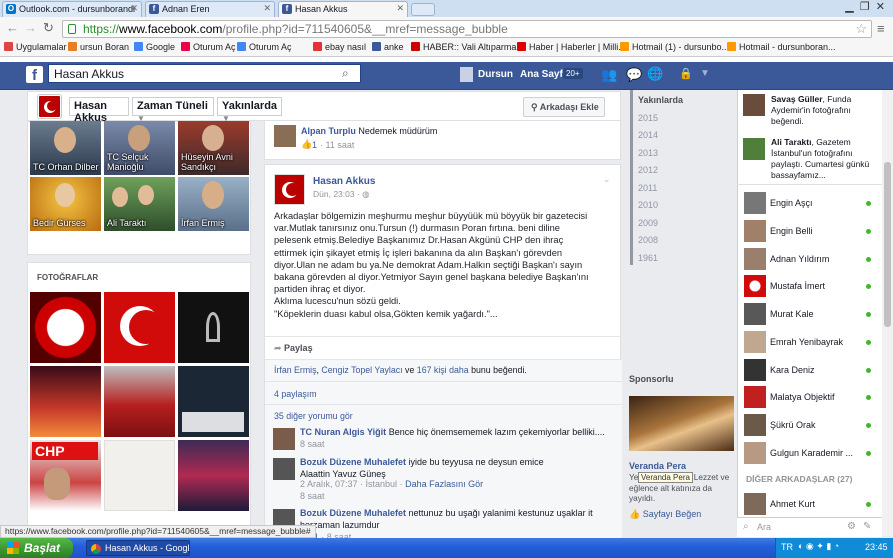 Image resolution: width=893 pixels, height=558 pixels. Describe the element at coordinates (98, 47) in the screenshot. I see `bookmark-item: ursun Boran` at that location.